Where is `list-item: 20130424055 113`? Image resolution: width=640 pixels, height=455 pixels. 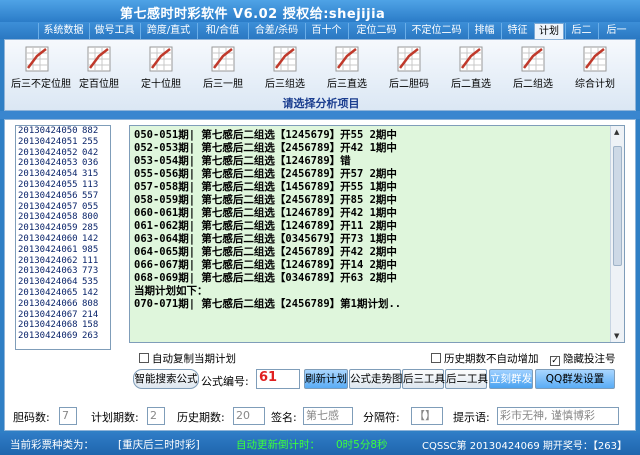
list-item: 20130424055 113 is located at coordinates (63, 185).